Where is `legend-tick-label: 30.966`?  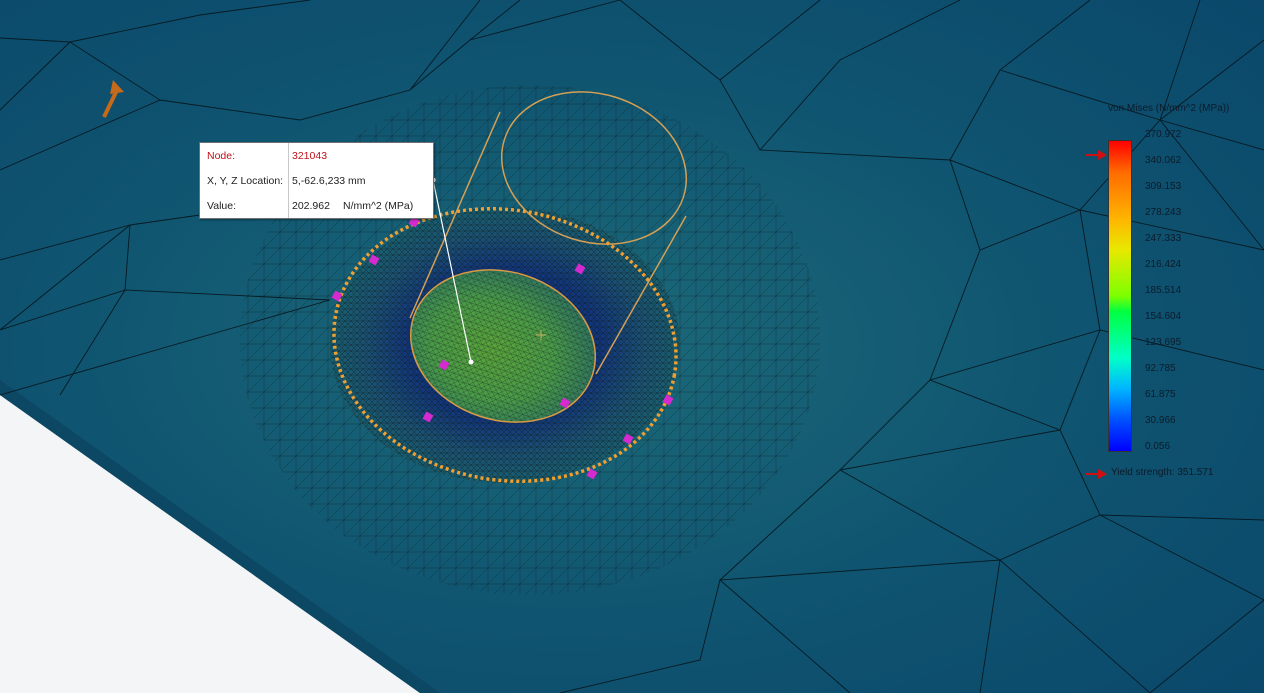 legend-tick-label: 30.966 is located at coordinates (1160, 420).